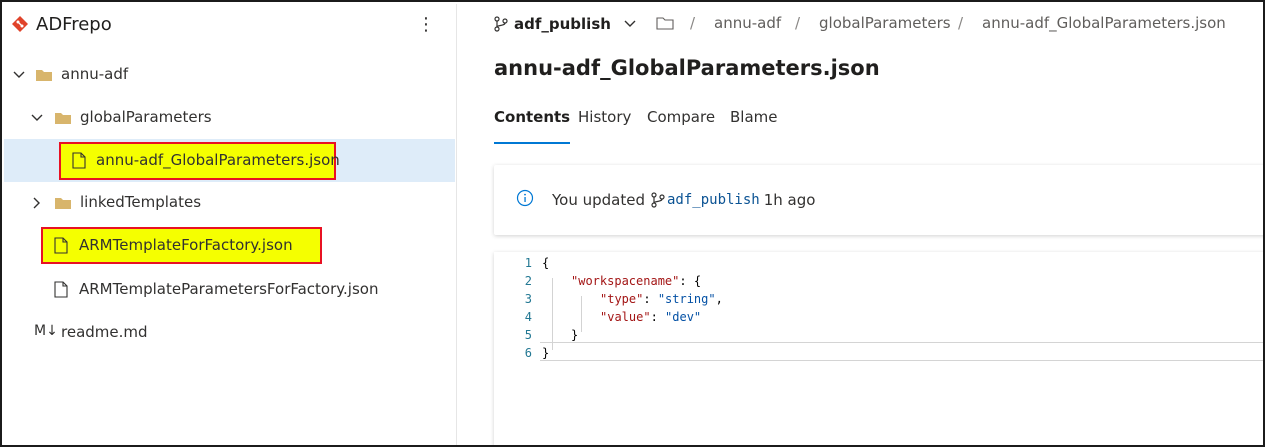  Describe the element at coordinates (229, 332) in the screenshot. I see `tree-item-readme: M↓ readme.md` at that location.